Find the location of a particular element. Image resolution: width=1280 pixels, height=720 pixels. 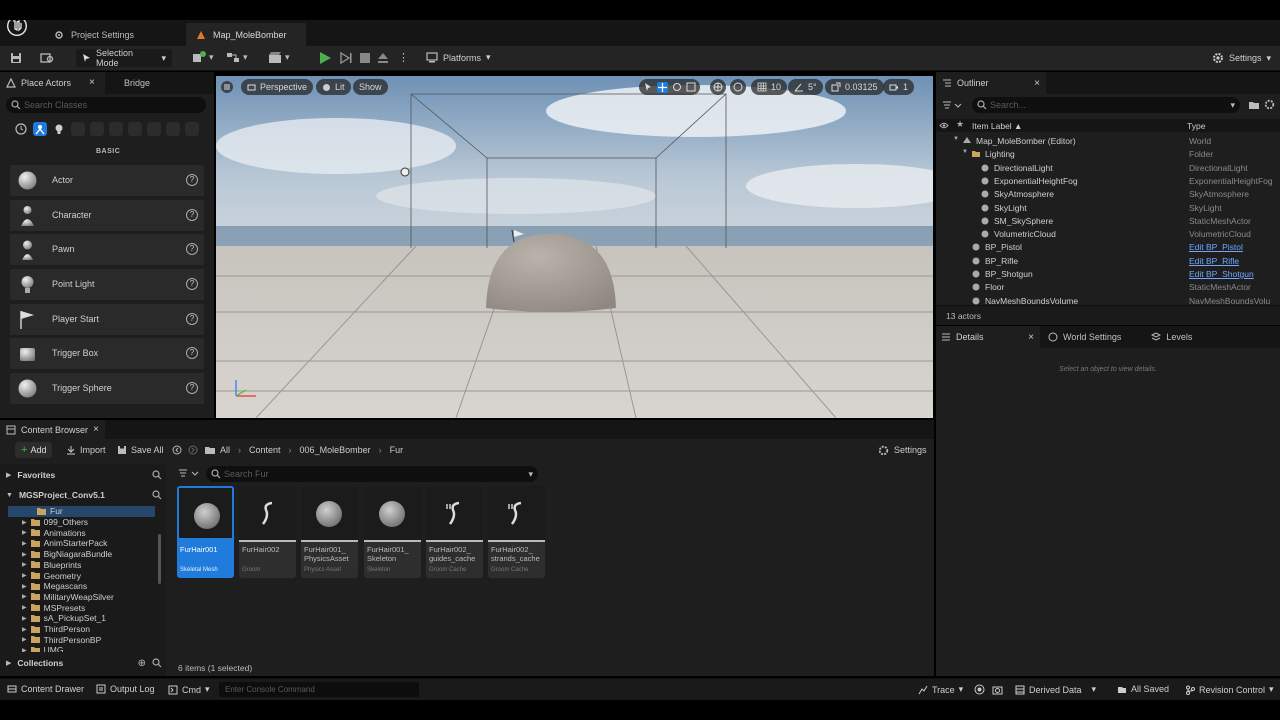

outliner-row: ▼ Map_MoleBomber (Editor) World is located at coordinates (1108, 141).